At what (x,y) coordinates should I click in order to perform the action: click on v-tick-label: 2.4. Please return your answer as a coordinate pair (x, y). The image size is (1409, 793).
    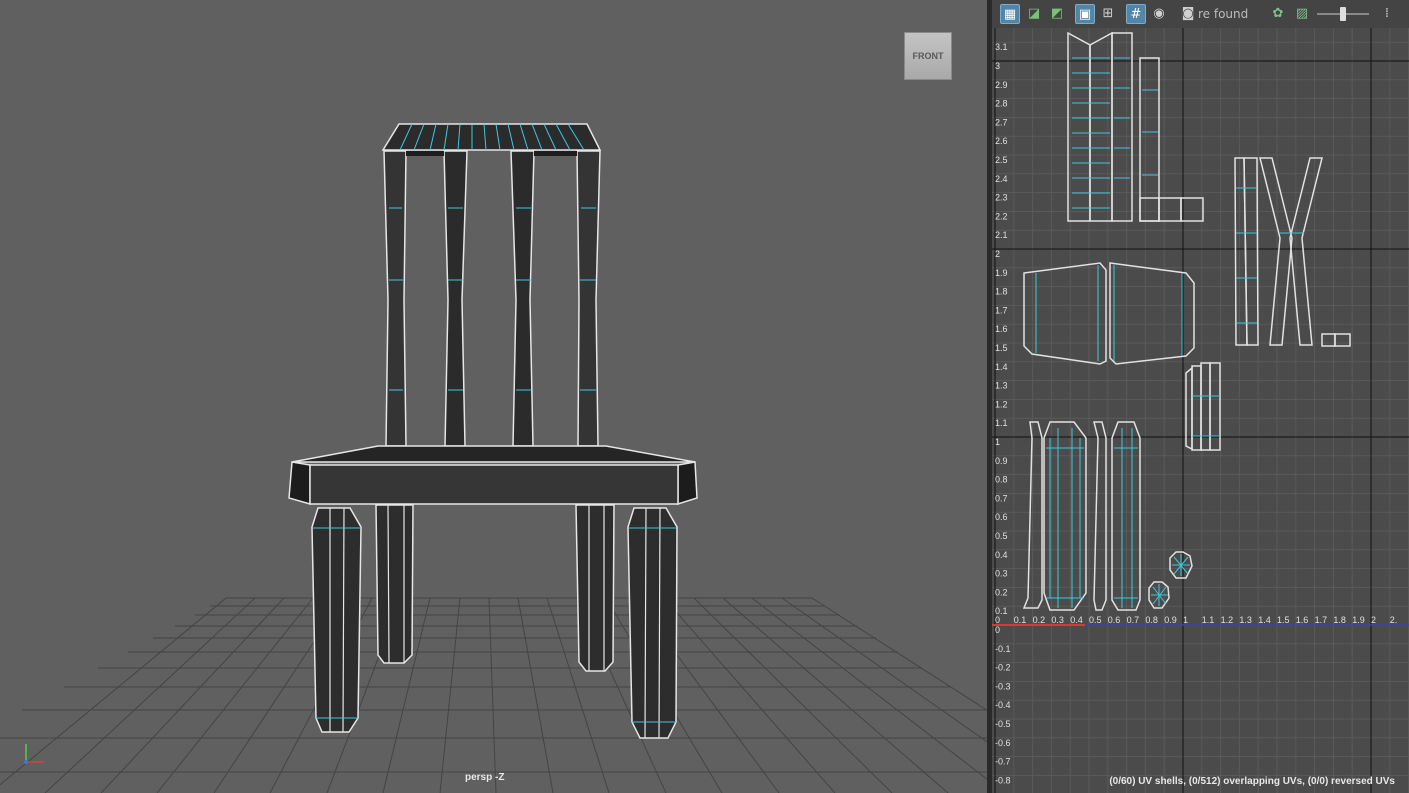
    Looking at the image, I should click on (1001, 179).